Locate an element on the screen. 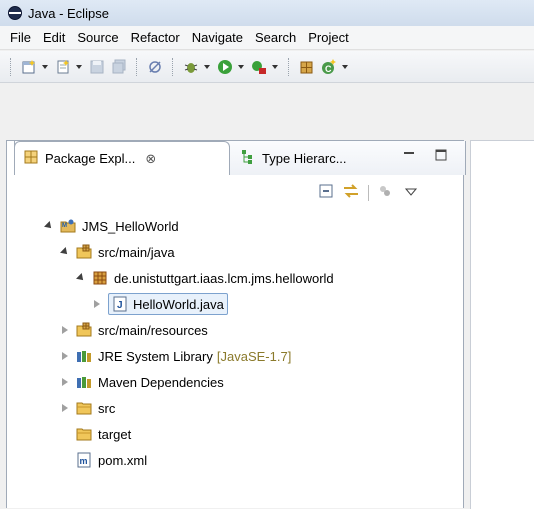 The height and width of the screenshot is (509, 534). tree-item-maven-dependencies: Maven Dependencies is located at coordinates (142, 382).